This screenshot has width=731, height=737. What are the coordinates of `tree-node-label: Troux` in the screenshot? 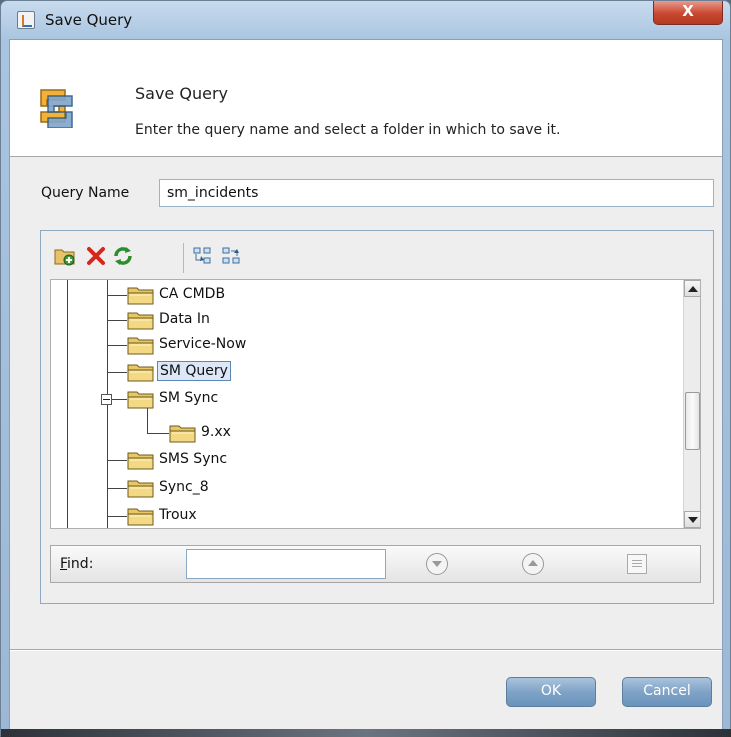 It's located at (178, 515).